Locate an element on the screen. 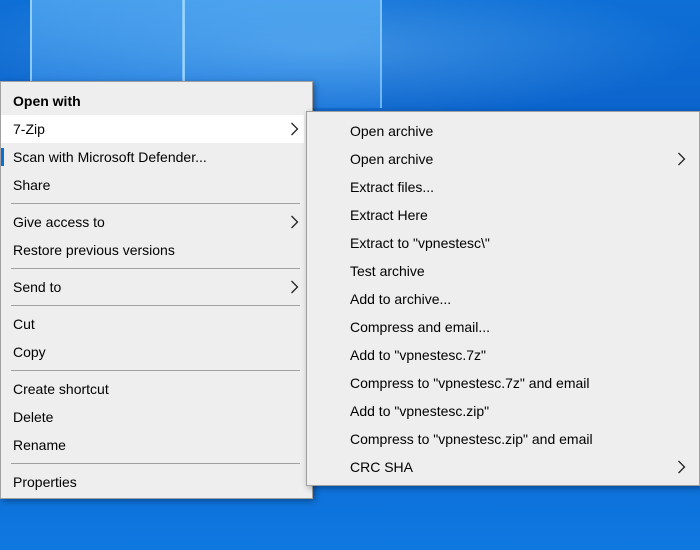 This screenshot has width=700, height=550. context-menu-item-restore-previous-versions: Restore previous versions is located at coordinates (156, 250).